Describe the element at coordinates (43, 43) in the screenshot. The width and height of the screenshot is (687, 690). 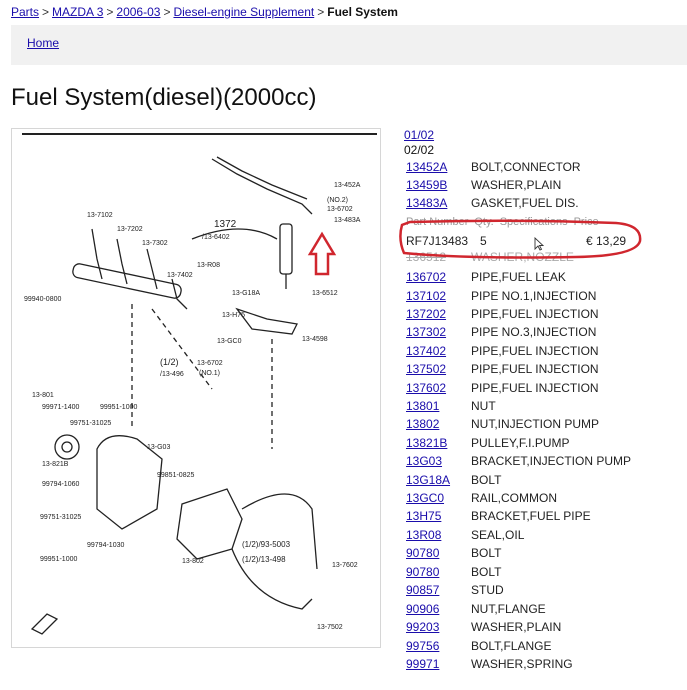
I see `home-link: Home` at that location.